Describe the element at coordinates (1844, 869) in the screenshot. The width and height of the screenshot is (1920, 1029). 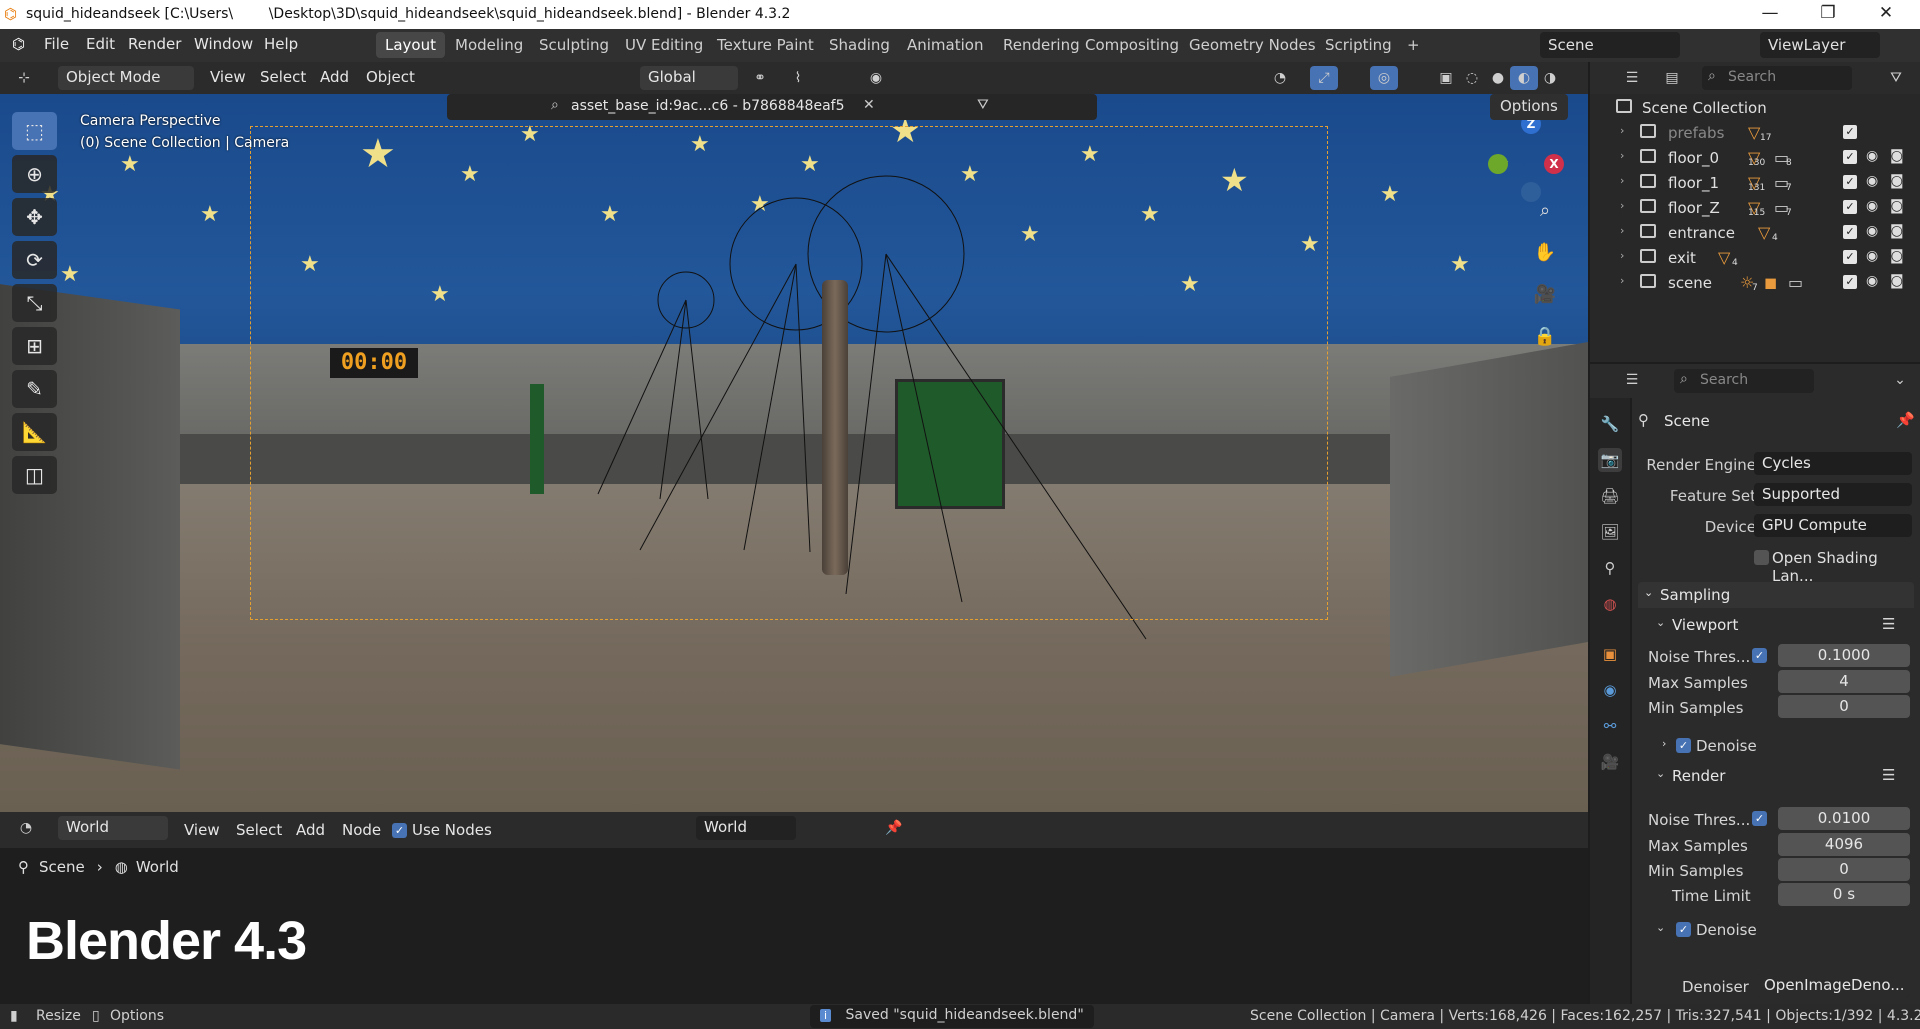
I see `r-min-samples-field: 0` at that location.